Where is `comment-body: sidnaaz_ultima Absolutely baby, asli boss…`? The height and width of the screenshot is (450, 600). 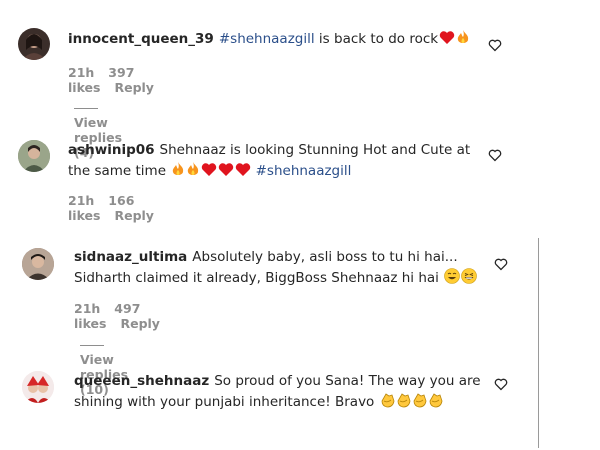
comment-body: sidnaaz_ultima Absolutely baby, asli boss… is located at coordinates (279, 268).